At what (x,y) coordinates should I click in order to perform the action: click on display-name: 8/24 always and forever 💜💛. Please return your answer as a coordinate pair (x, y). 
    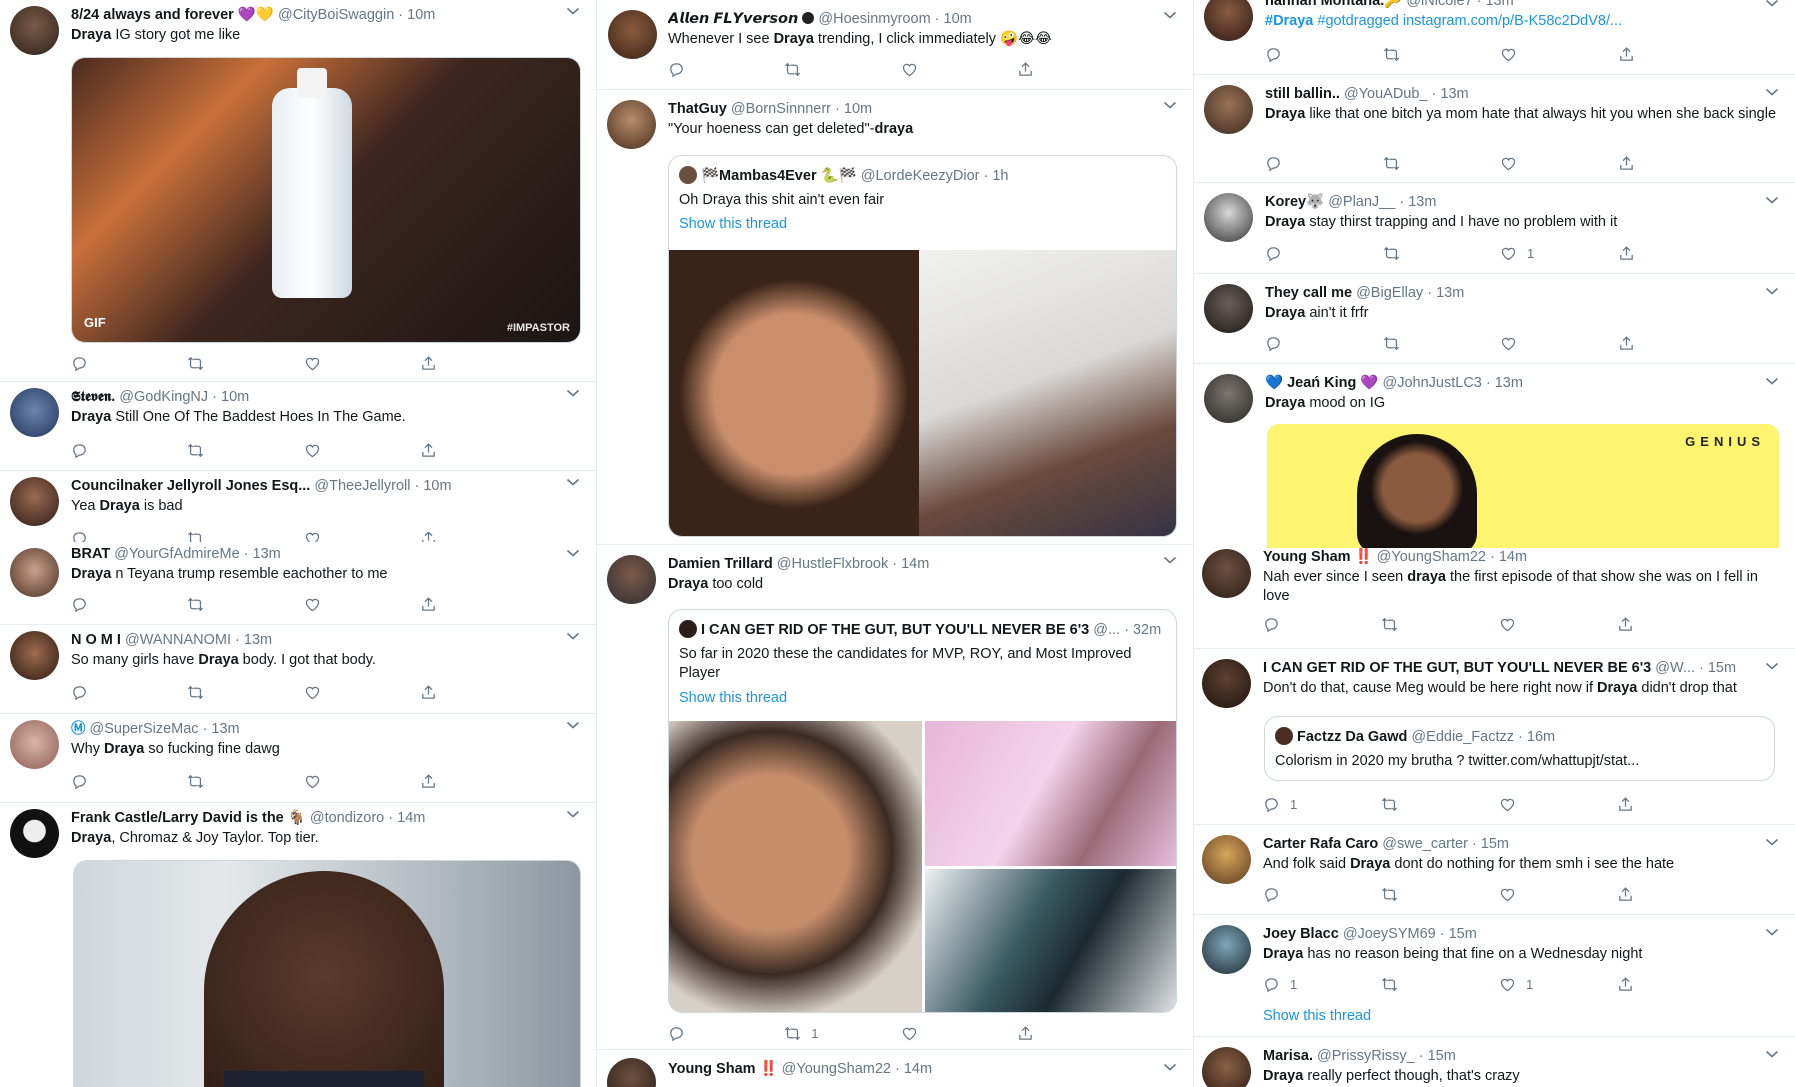
    Looking at the image, I should click on (172, 15).